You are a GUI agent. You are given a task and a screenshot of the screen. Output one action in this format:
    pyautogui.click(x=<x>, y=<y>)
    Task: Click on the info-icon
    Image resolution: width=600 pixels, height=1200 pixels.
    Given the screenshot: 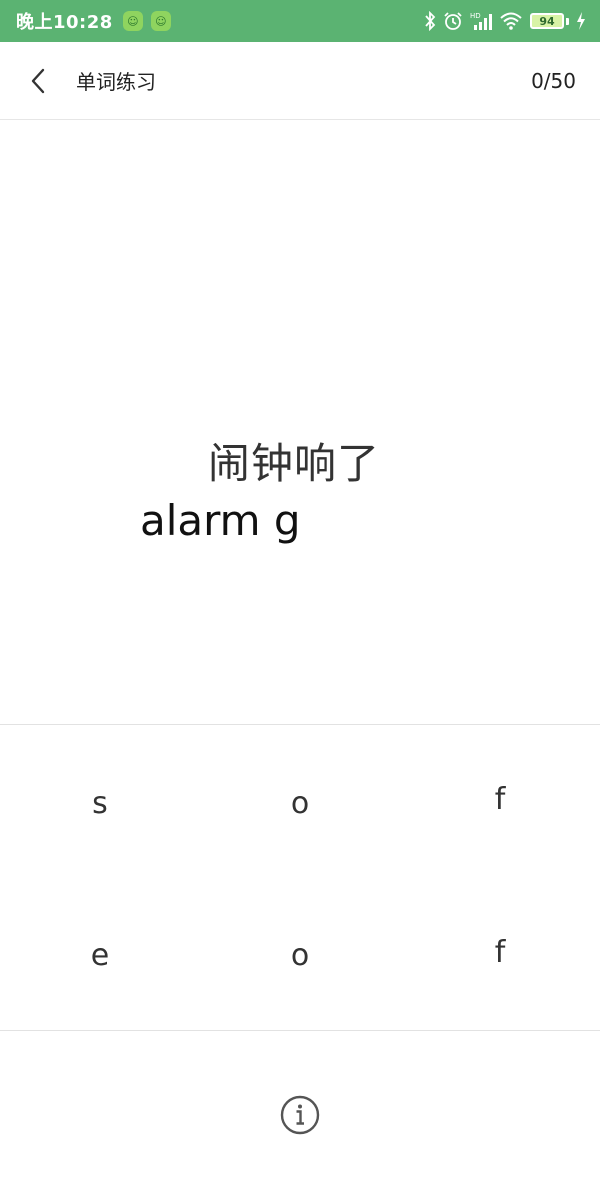 What is the action you would take?
    pyautogui.click(x=300, y=1115)
    